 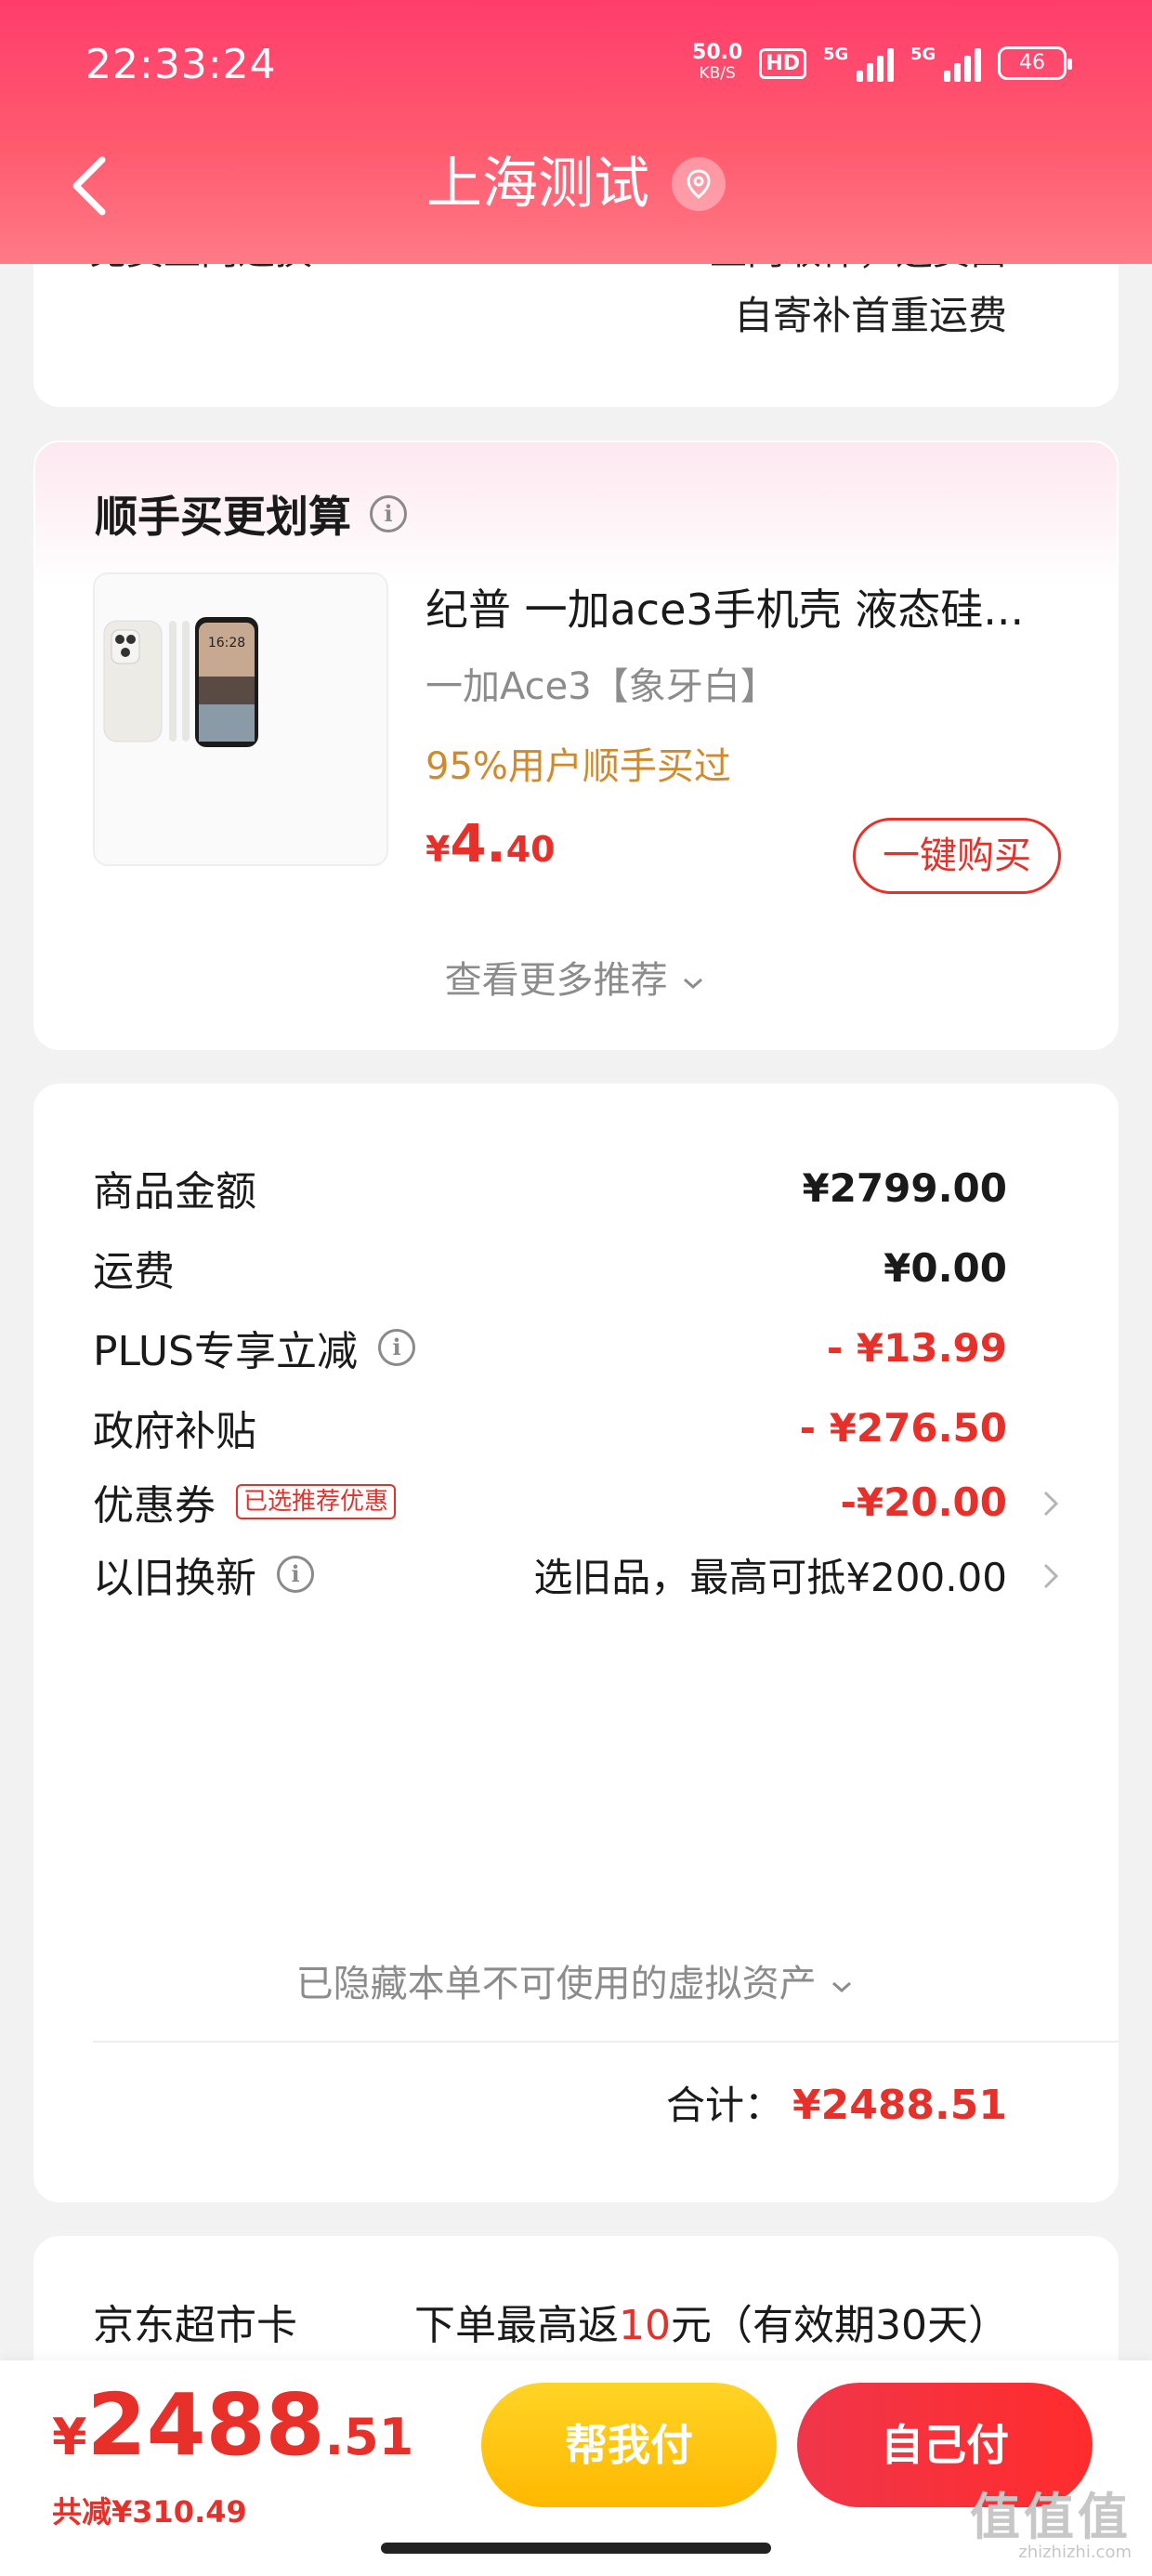 What do you see at coordinates (717, 73) in the screenshot?
I see `net-speed-unit: KB/S` at bounding box center [717, 73].